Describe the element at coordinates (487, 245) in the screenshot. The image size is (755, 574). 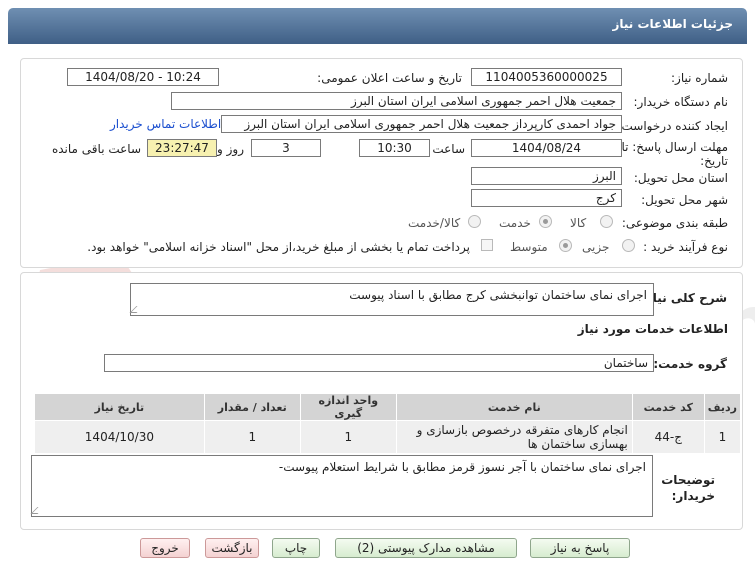
I see `treasury-payment-checkbox` at that location.